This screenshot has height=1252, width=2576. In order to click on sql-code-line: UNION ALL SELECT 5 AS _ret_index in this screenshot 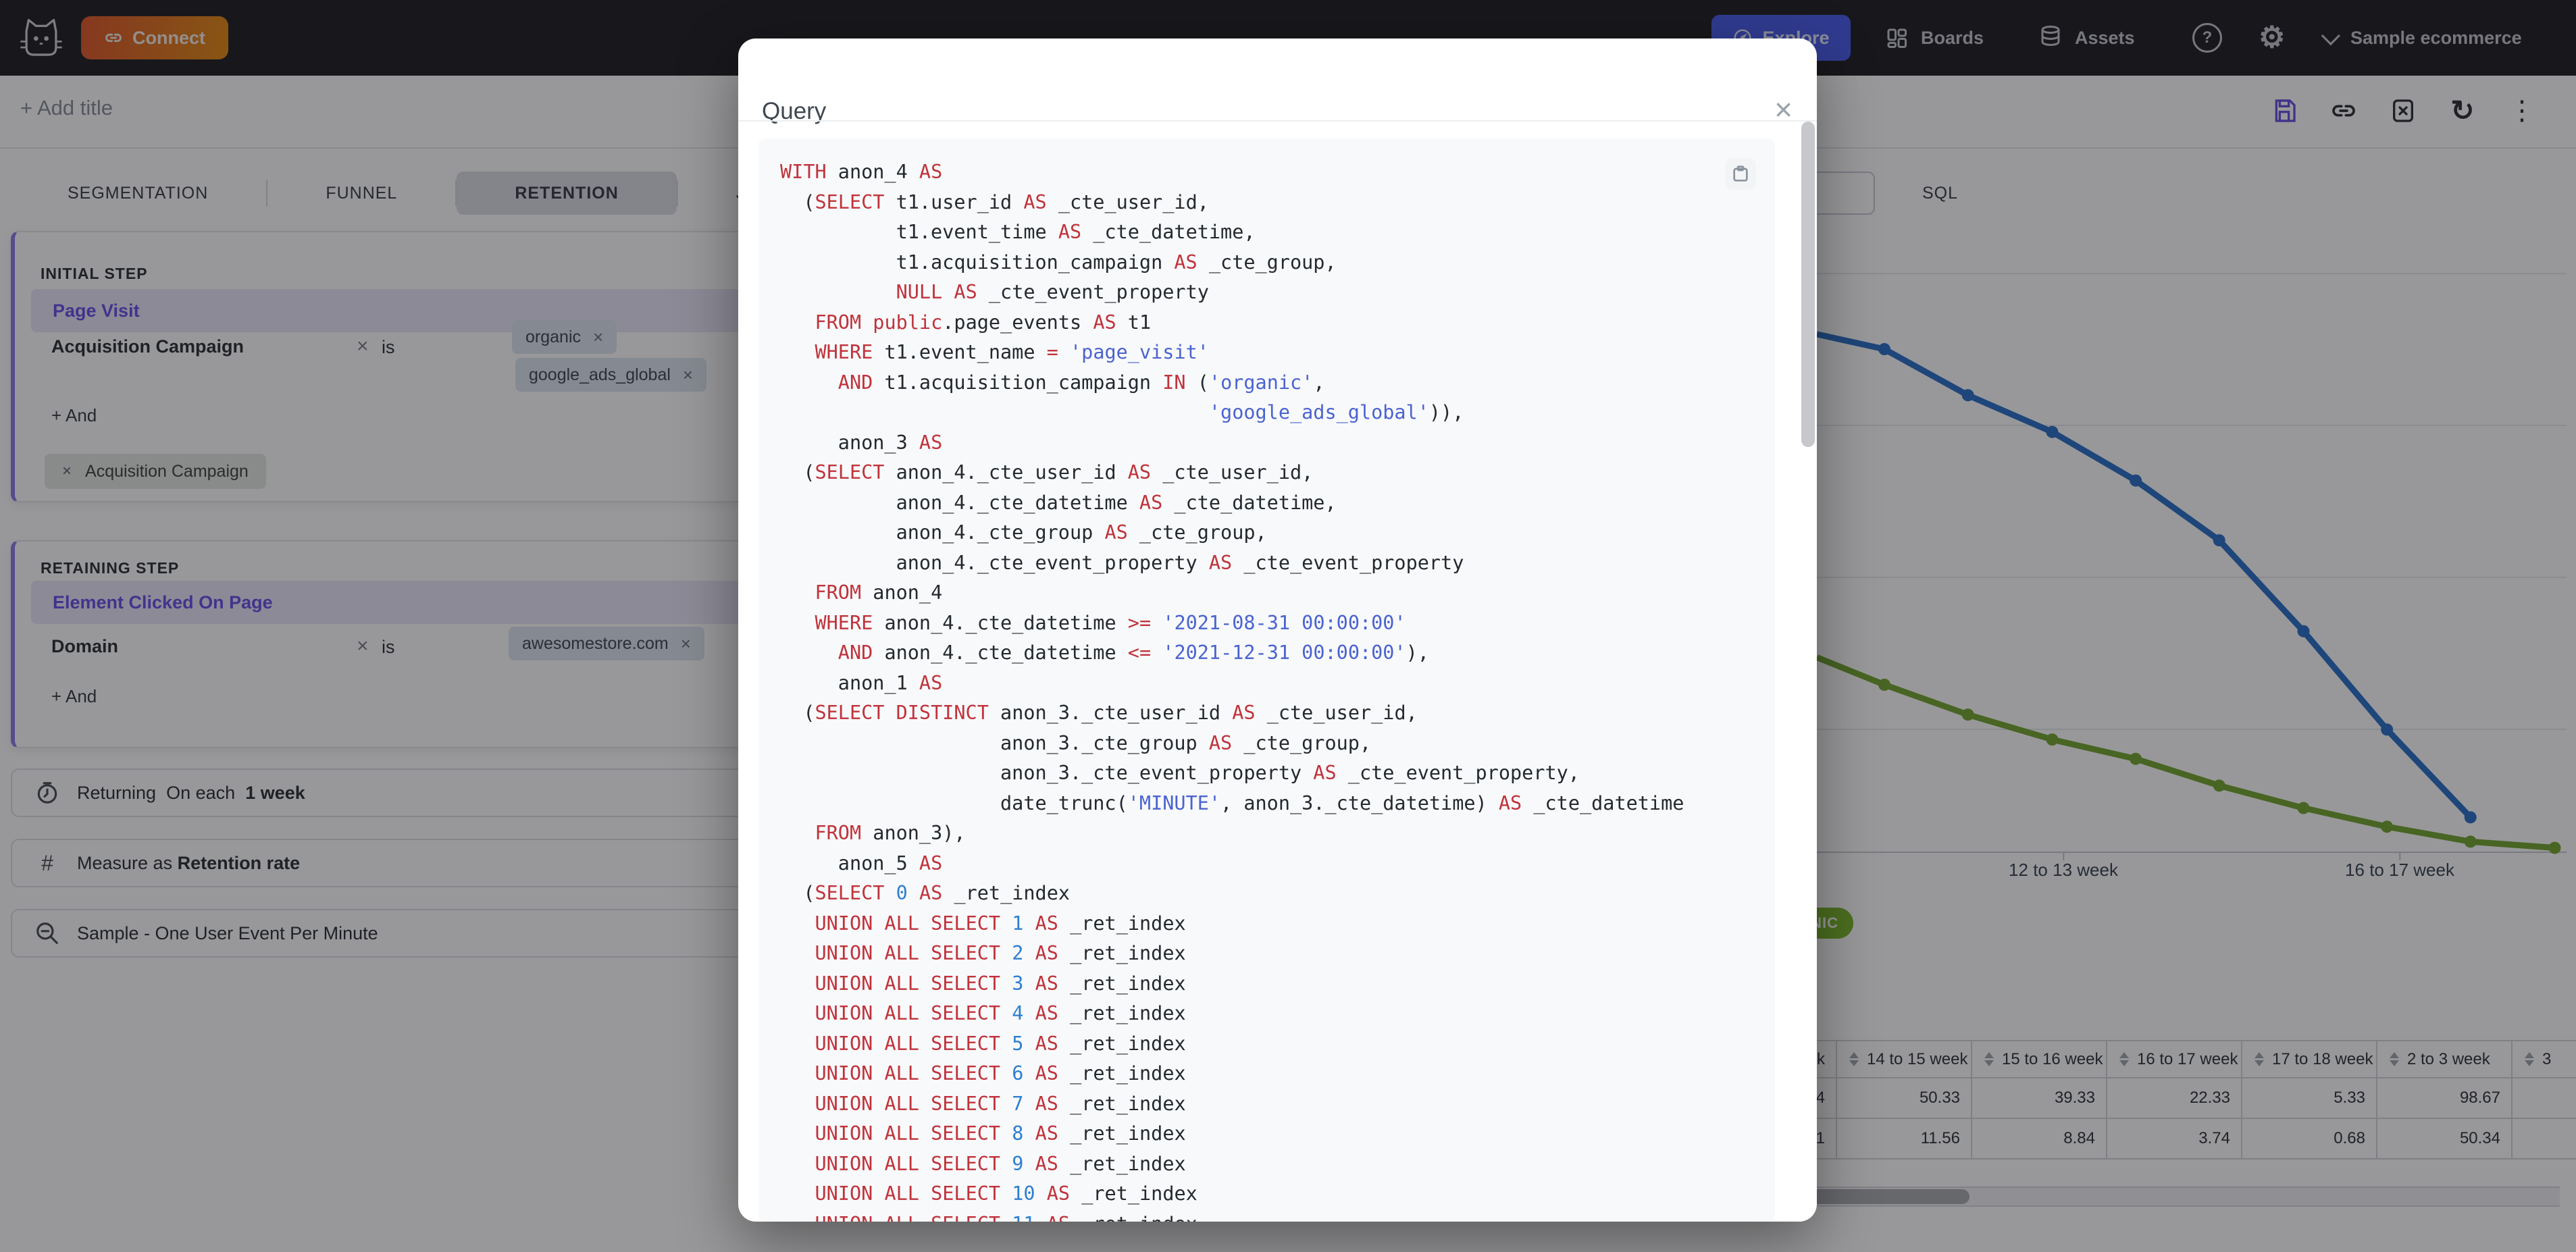, I will do `click(1001, 1043)`.